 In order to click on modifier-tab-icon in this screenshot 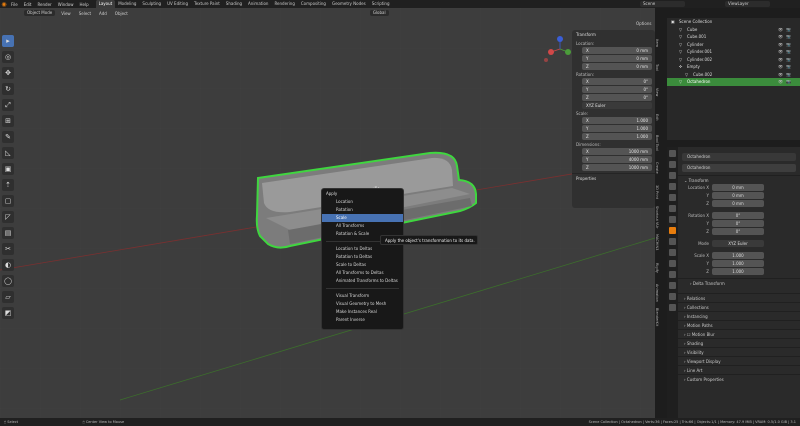, I will do `click(672, 241)`.